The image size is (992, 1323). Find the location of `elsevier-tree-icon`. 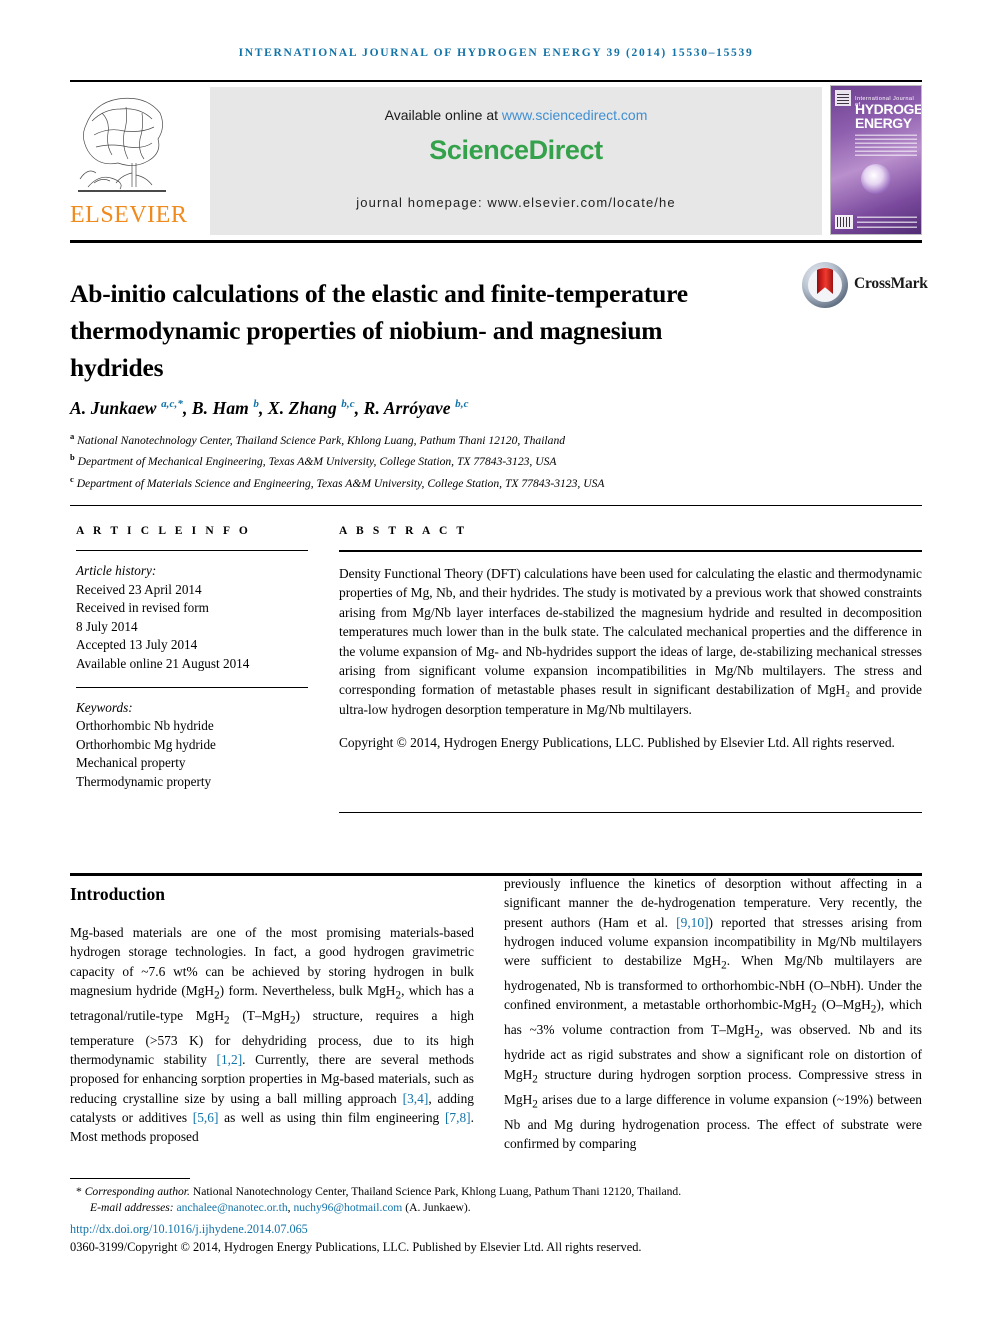

elsevier-tree-icon is located at coordinates (122, 145).